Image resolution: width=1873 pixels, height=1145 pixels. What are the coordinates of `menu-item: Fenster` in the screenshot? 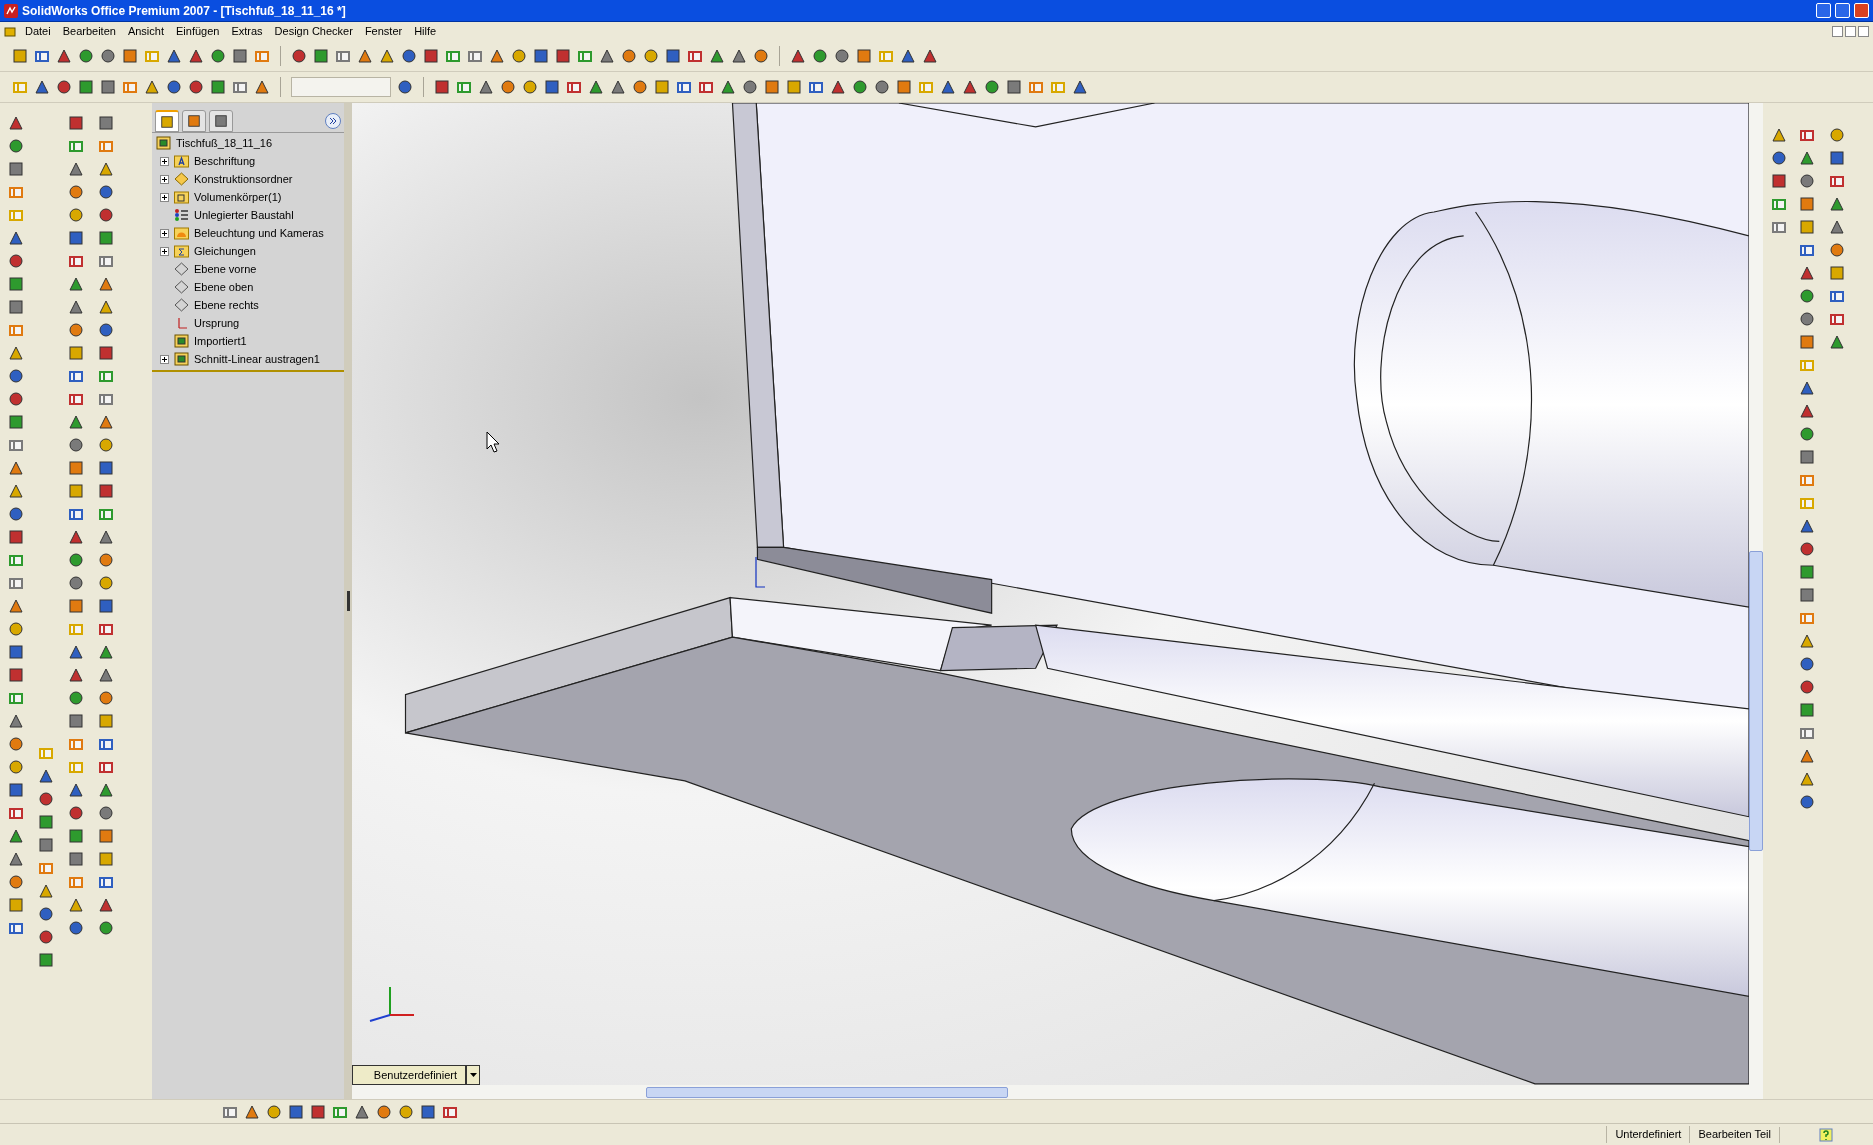 It's located at (383, 31).